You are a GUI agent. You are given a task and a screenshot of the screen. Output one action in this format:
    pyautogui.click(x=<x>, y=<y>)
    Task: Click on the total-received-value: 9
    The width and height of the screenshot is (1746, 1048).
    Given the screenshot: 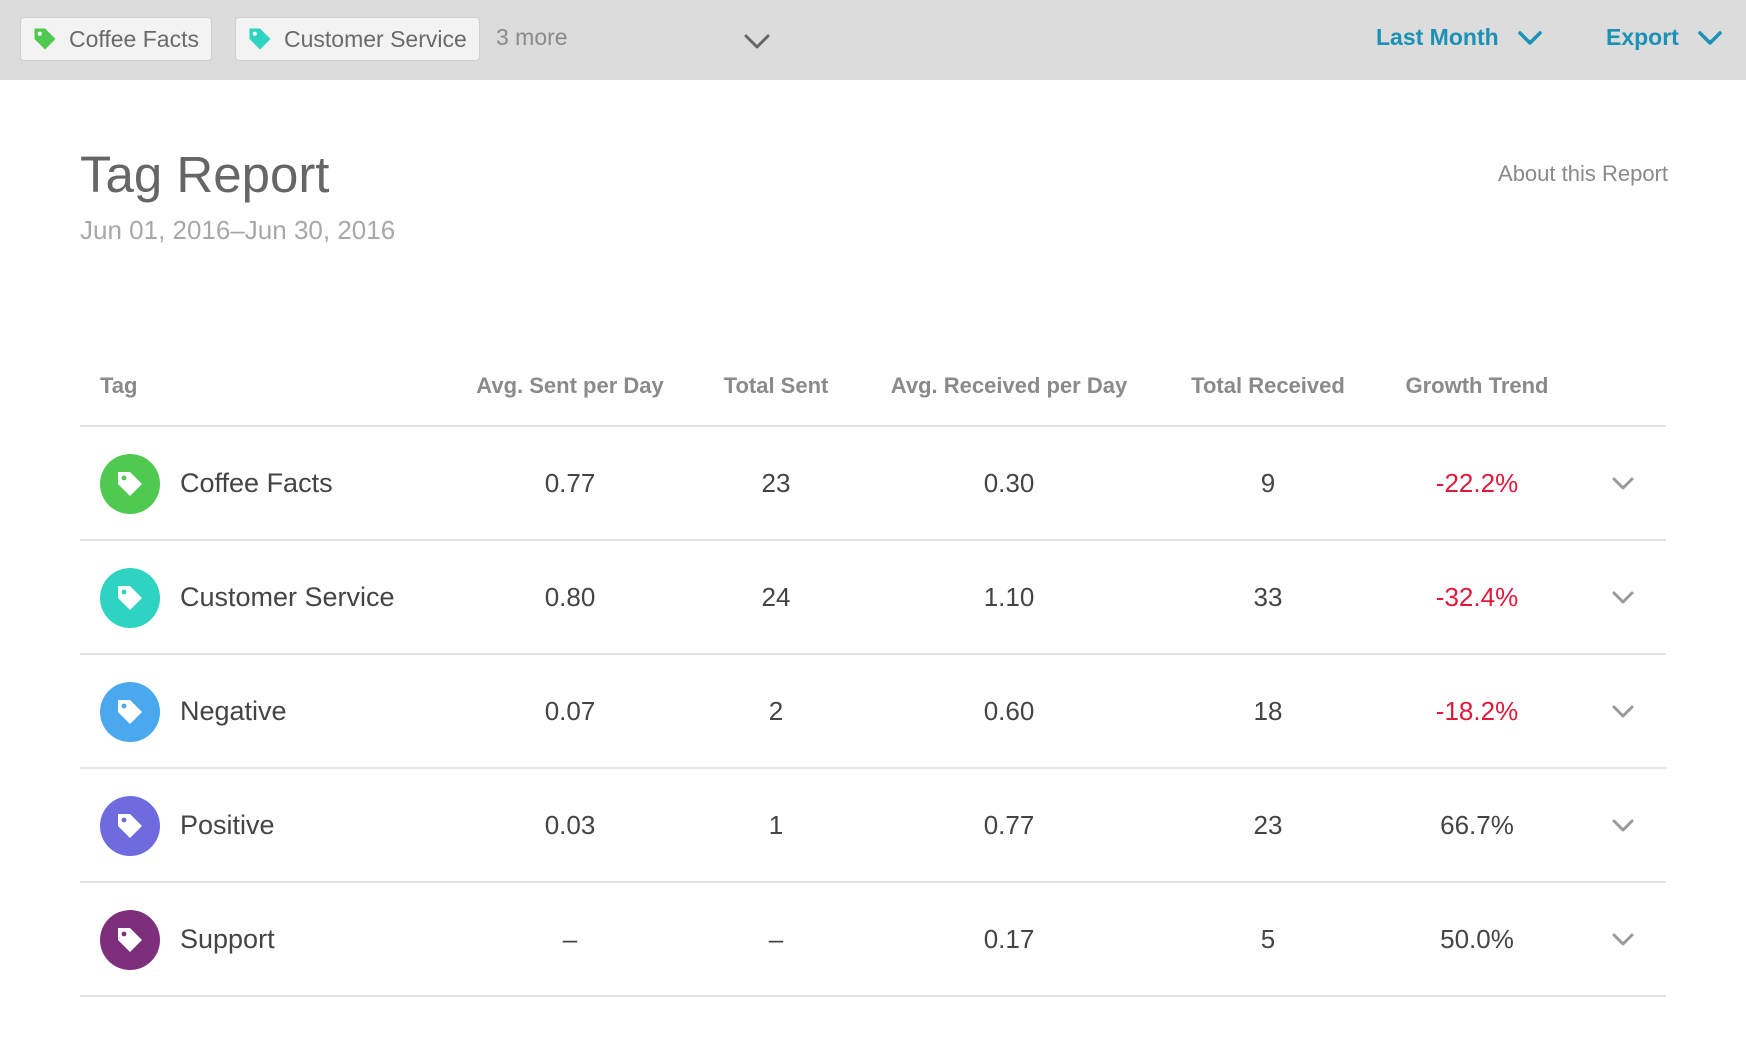 What is the action you would take?
    pyautogui.click(x=1268, y=483)
    